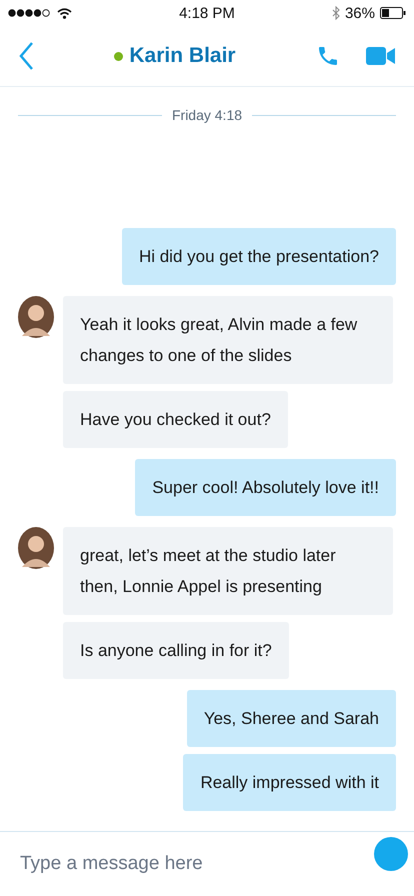 The width and height of the screenshot is (414, 896). Describe the element at coordinates (359, 13) in the screenshot. I see `battery-percent: 36%` at that location.